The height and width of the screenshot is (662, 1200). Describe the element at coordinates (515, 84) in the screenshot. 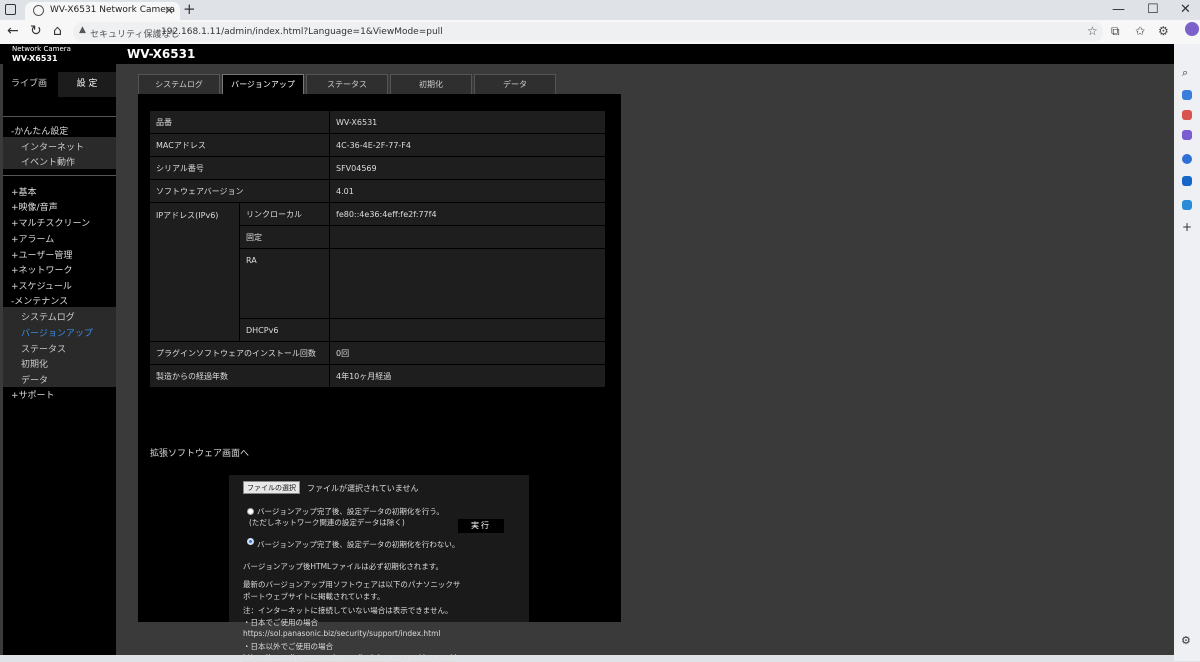

I see `tab-data: データ` at that location.